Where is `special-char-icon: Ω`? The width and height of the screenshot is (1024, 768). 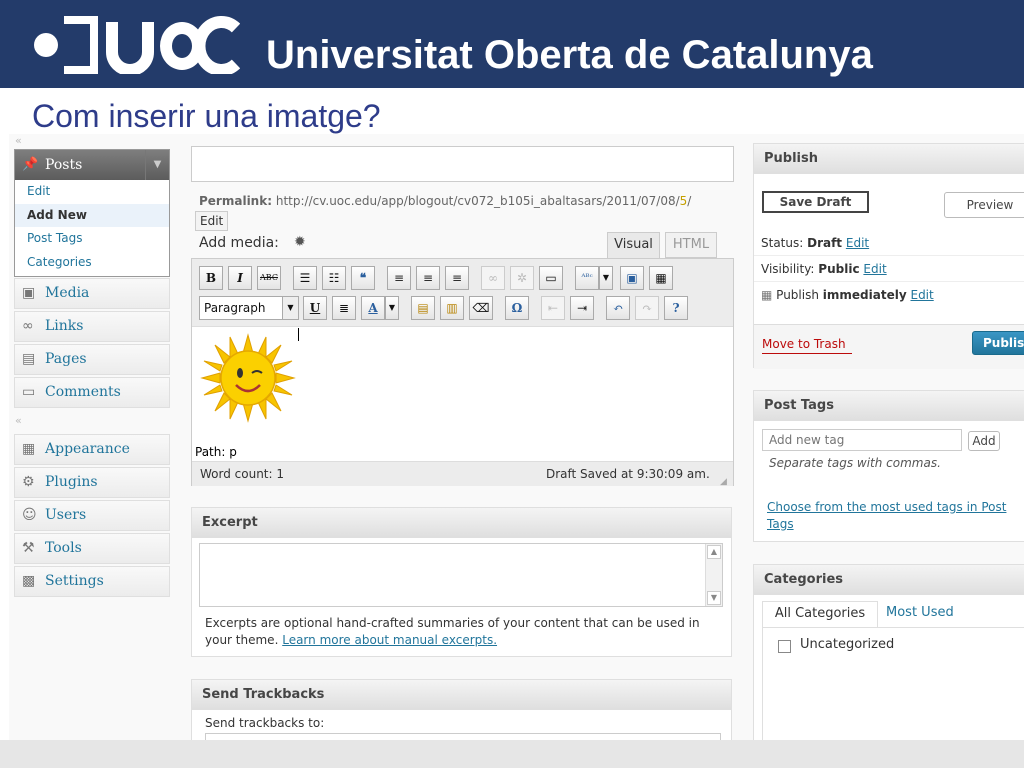
special-char-icon: Ω is located at coordinates (517, 308).